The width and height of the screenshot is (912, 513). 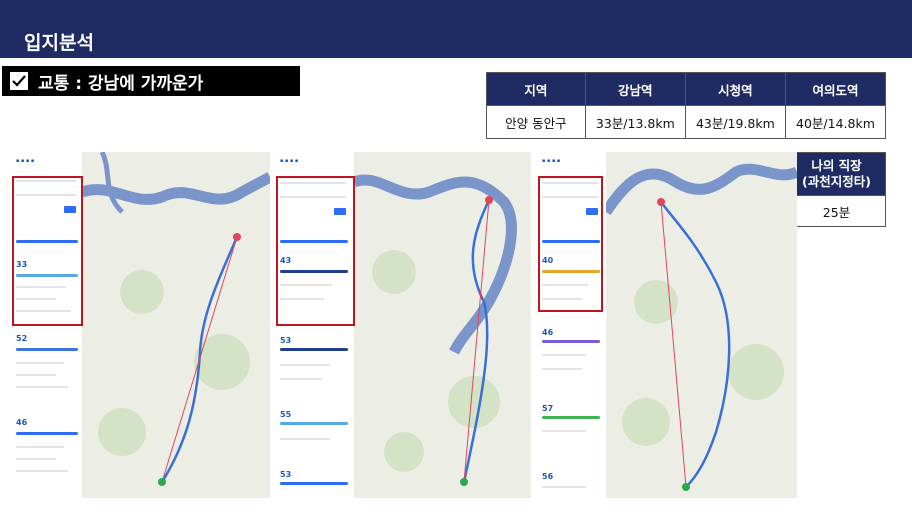 I want to click on work-header-cell: 나의 직장 (과천지정타), so click(x=836, y=174).